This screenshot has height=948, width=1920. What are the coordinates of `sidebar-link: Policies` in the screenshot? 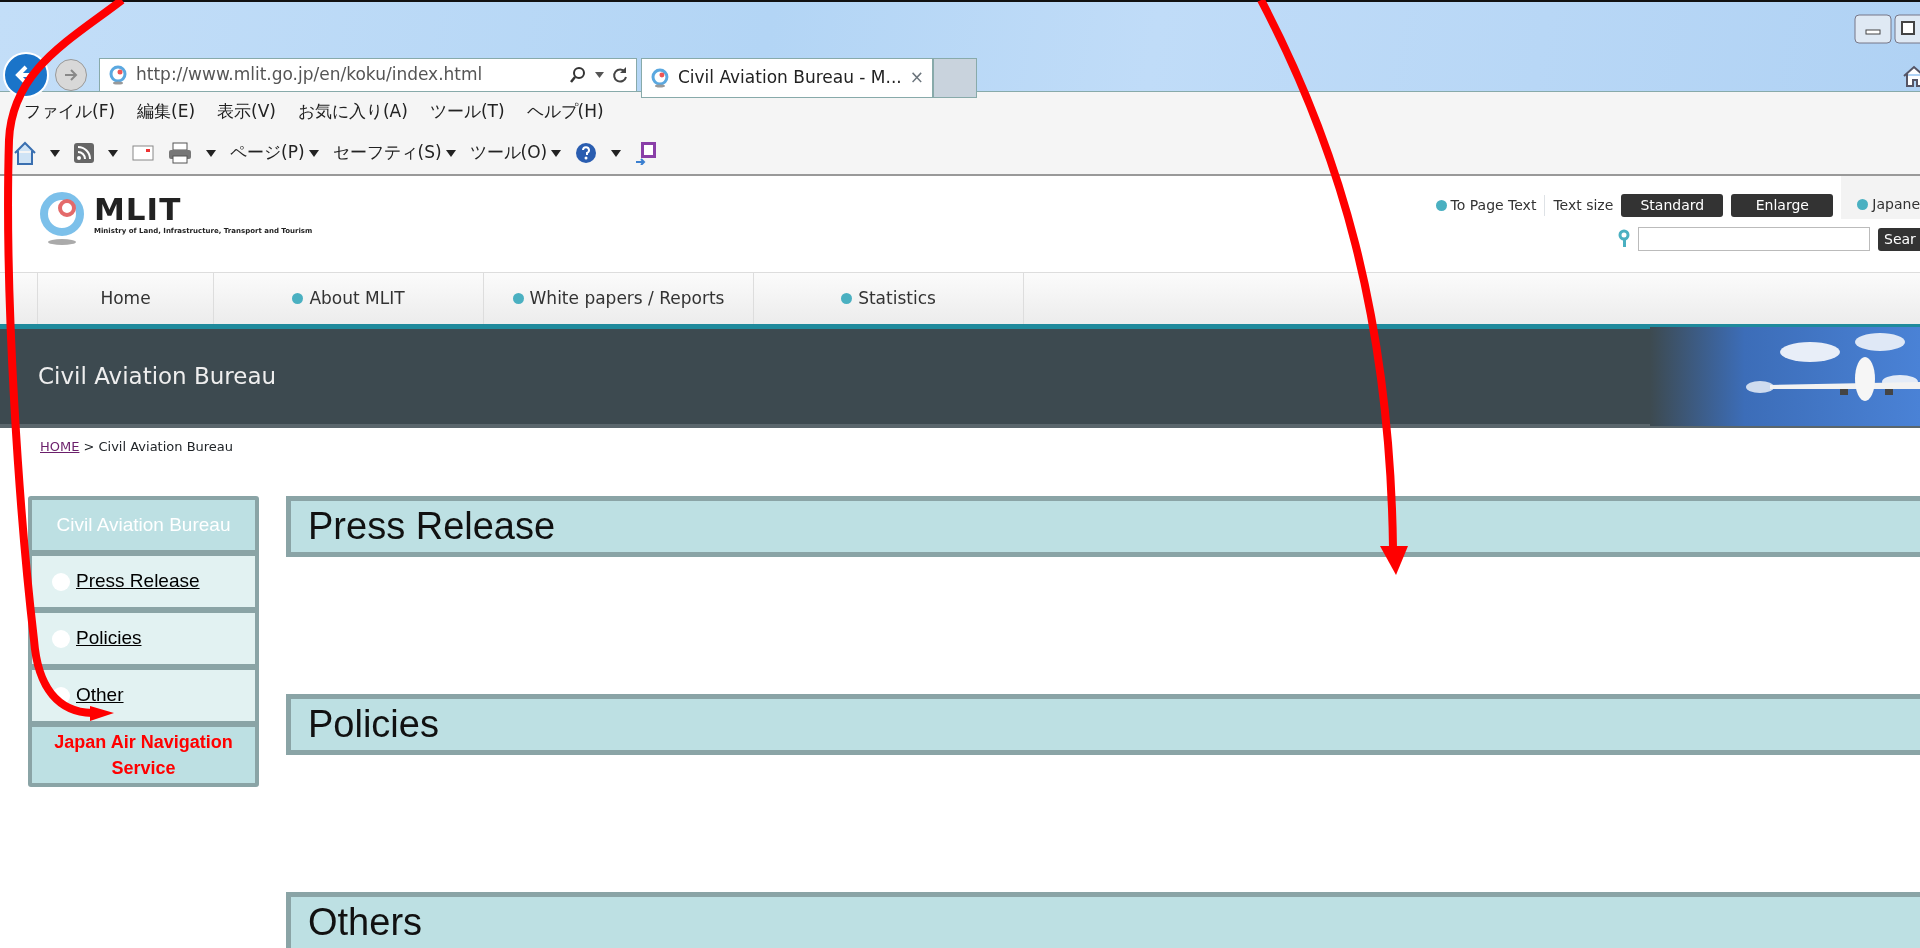 It's located at (143, 638).